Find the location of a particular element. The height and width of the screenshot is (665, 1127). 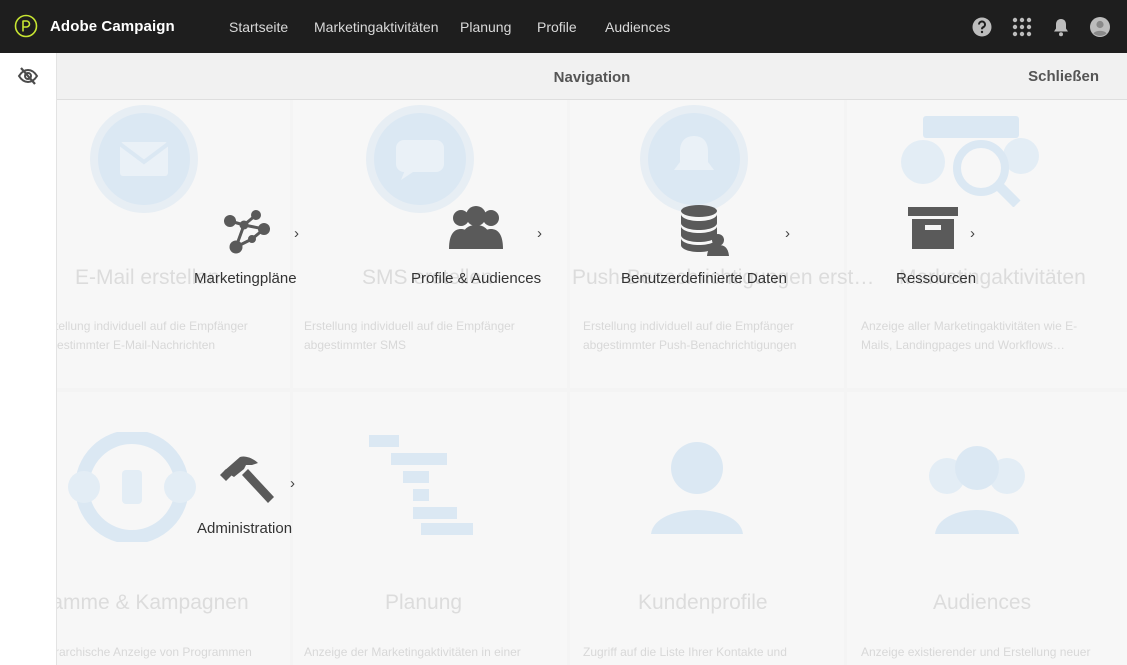

customer-profile-illustration-icon is located at coordinates (697, 488).